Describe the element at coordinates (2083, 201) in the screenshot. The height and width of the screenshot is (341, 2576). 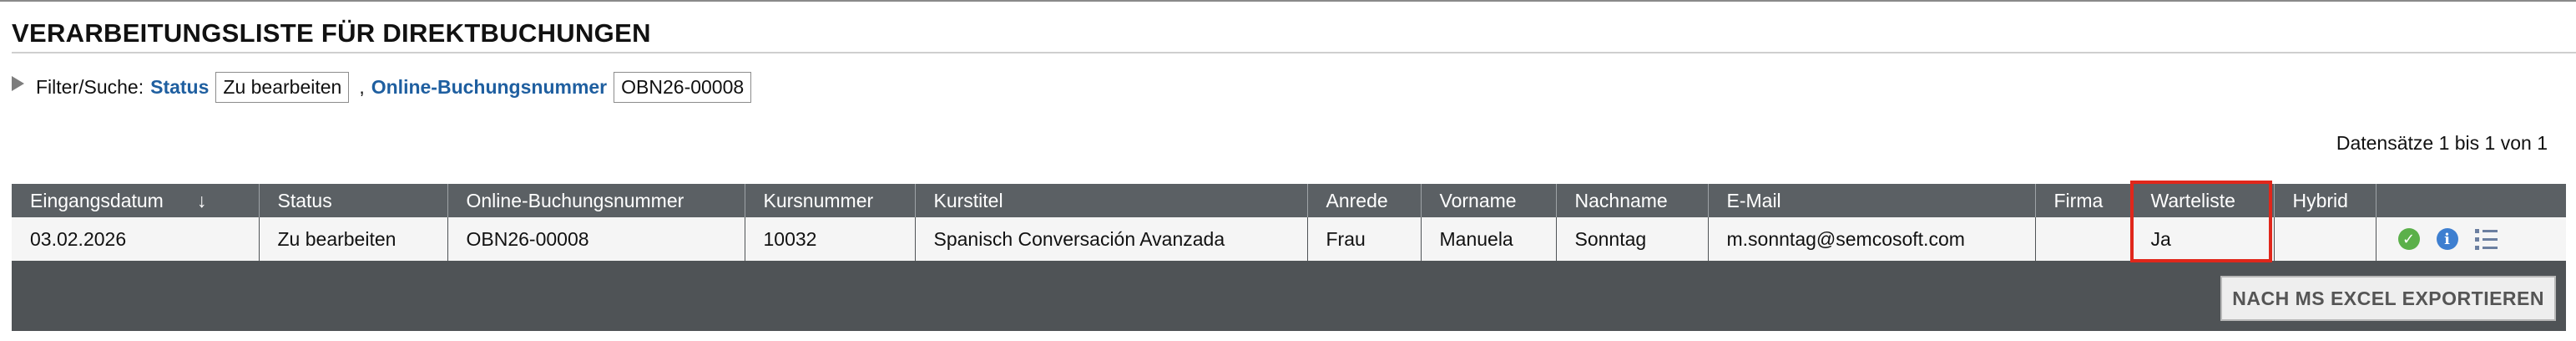
I see `col-header-firma: Firma` at that location.